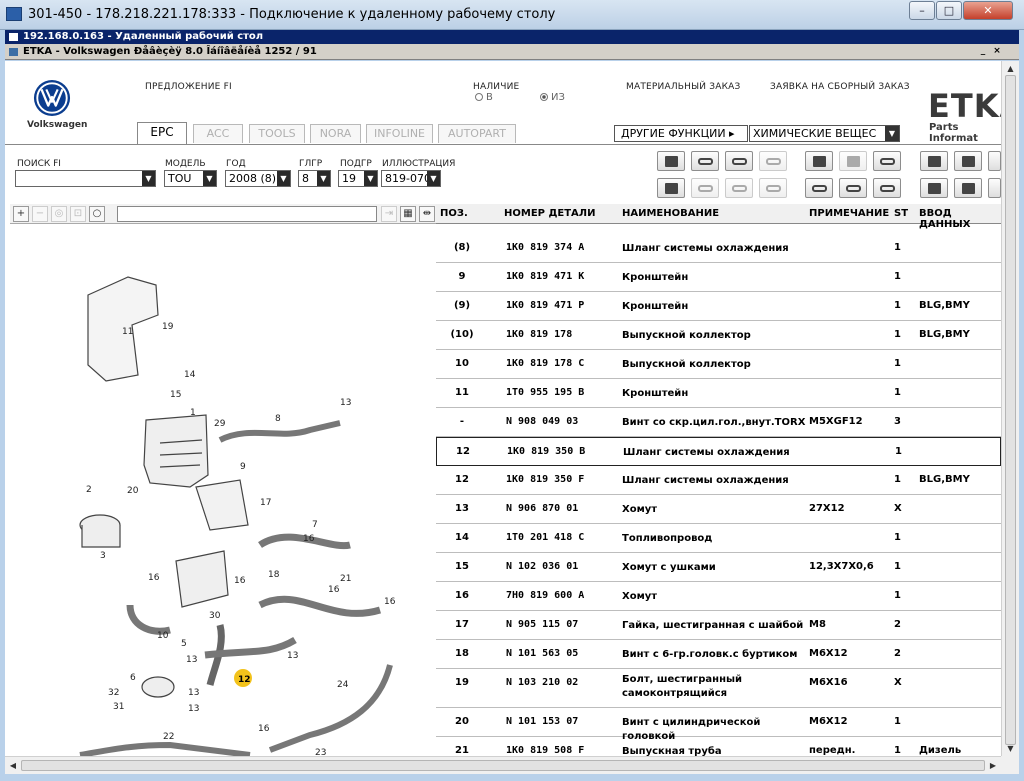 The width and height of the screenshot is (1024, 781). Describe the element at coordinates (1010, 765) in the screenshot. I see `resize-grip` at that location.